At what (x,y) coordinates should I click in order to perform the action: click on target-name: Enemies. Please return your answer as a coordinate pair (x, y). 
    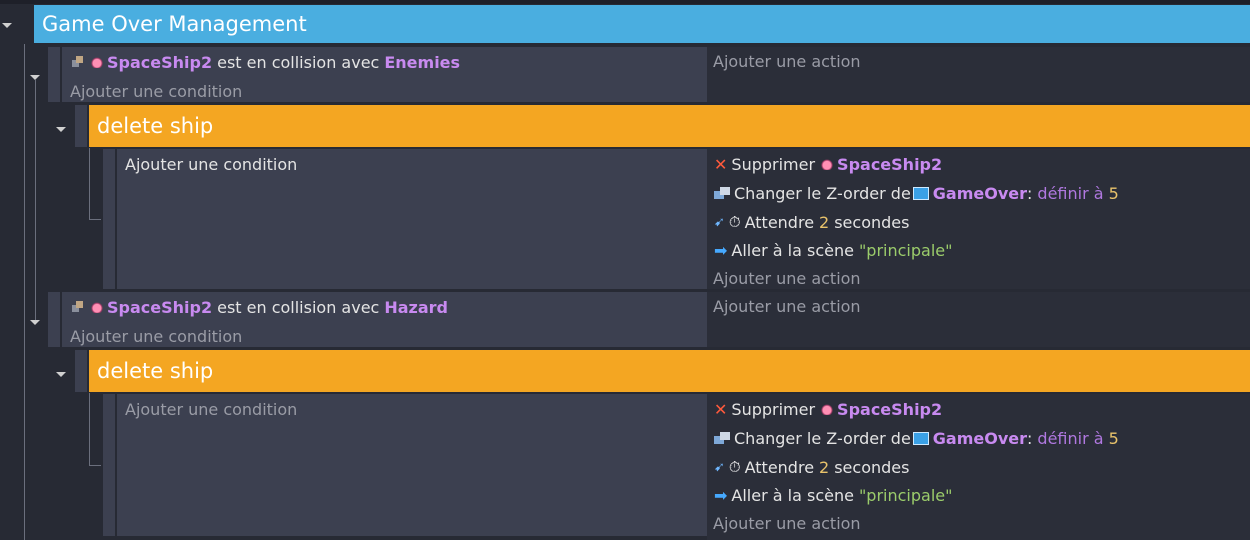
    Looking at the image, I should click on (422, 62).